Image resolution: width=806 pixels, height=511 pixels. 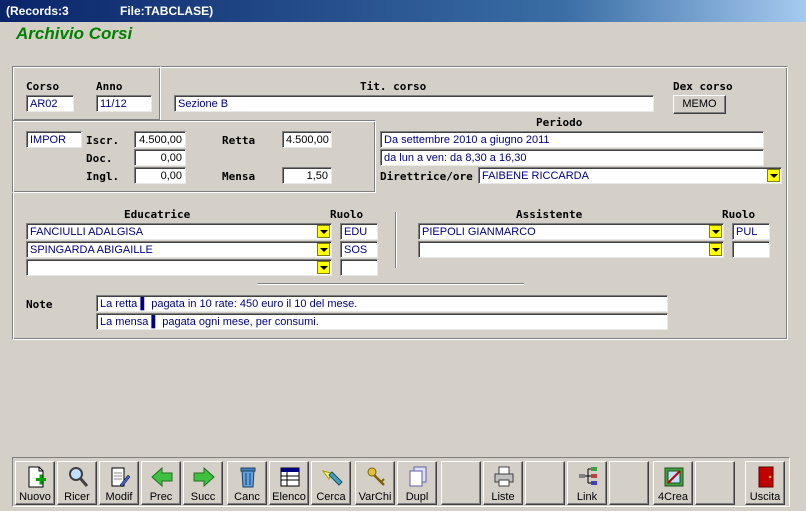 I want to click on ingl-field: 0,00, so click(x=160, y=175).